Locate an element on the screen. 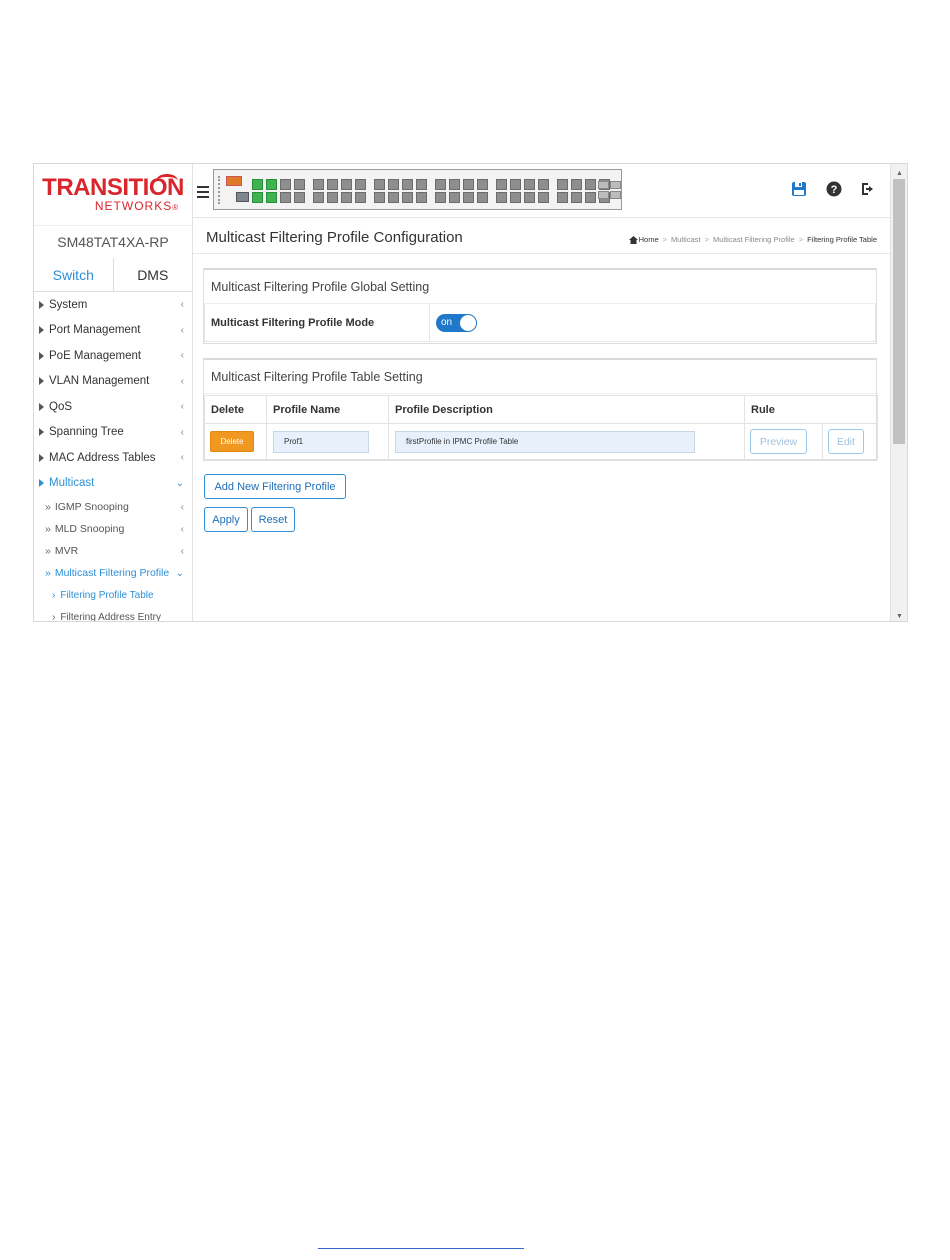 The width and height of the screenshot is (950, 1260). sidebar-item-vlan-management: VLAN Management ‹ is located at coordinates (113, 382).